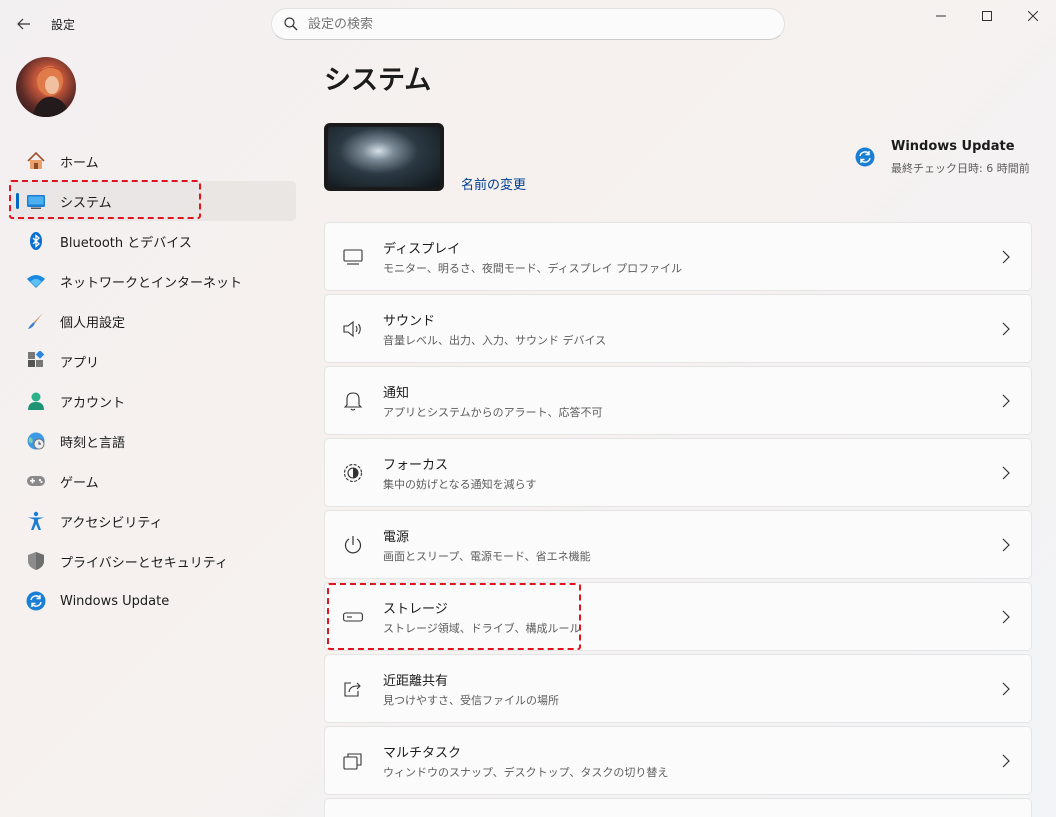 Image resolution: width=1056 pixels, height=817 pixels. What do you see at coordinates (291, 24) in the screenshot?
I see `search-icon` at bounding box center [291, 24].